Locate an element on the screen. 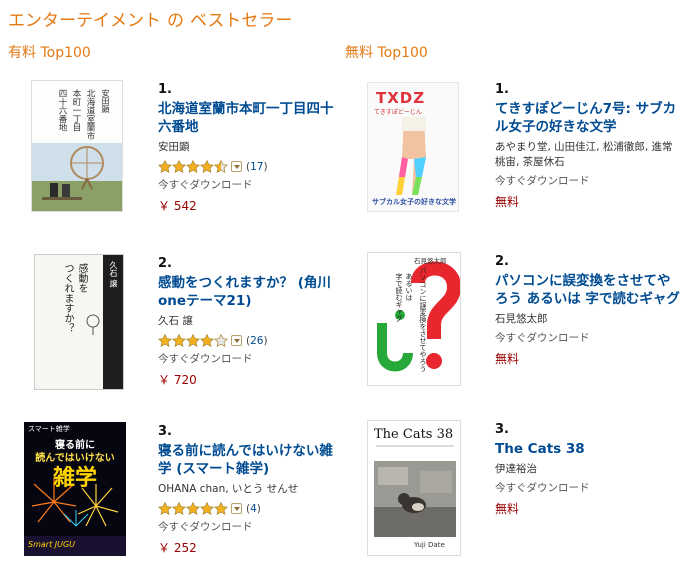 The width and height of the screenshot is (695, 574). cover-divider is located at coordinates (415, 446).